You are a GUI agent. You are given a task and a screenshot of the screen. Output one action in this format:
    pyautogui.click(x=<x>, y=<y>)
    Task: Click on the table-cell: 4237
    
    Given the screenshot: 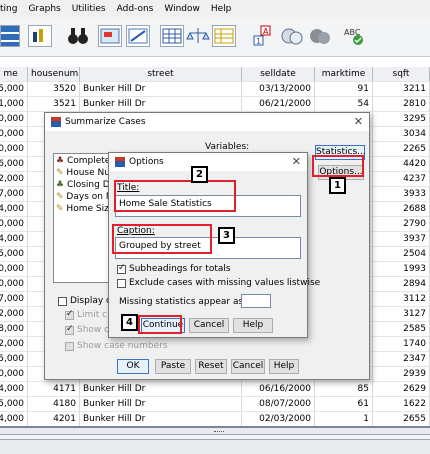 What is the action you would take?
    pyautogui.click(x=401, y=179)
    